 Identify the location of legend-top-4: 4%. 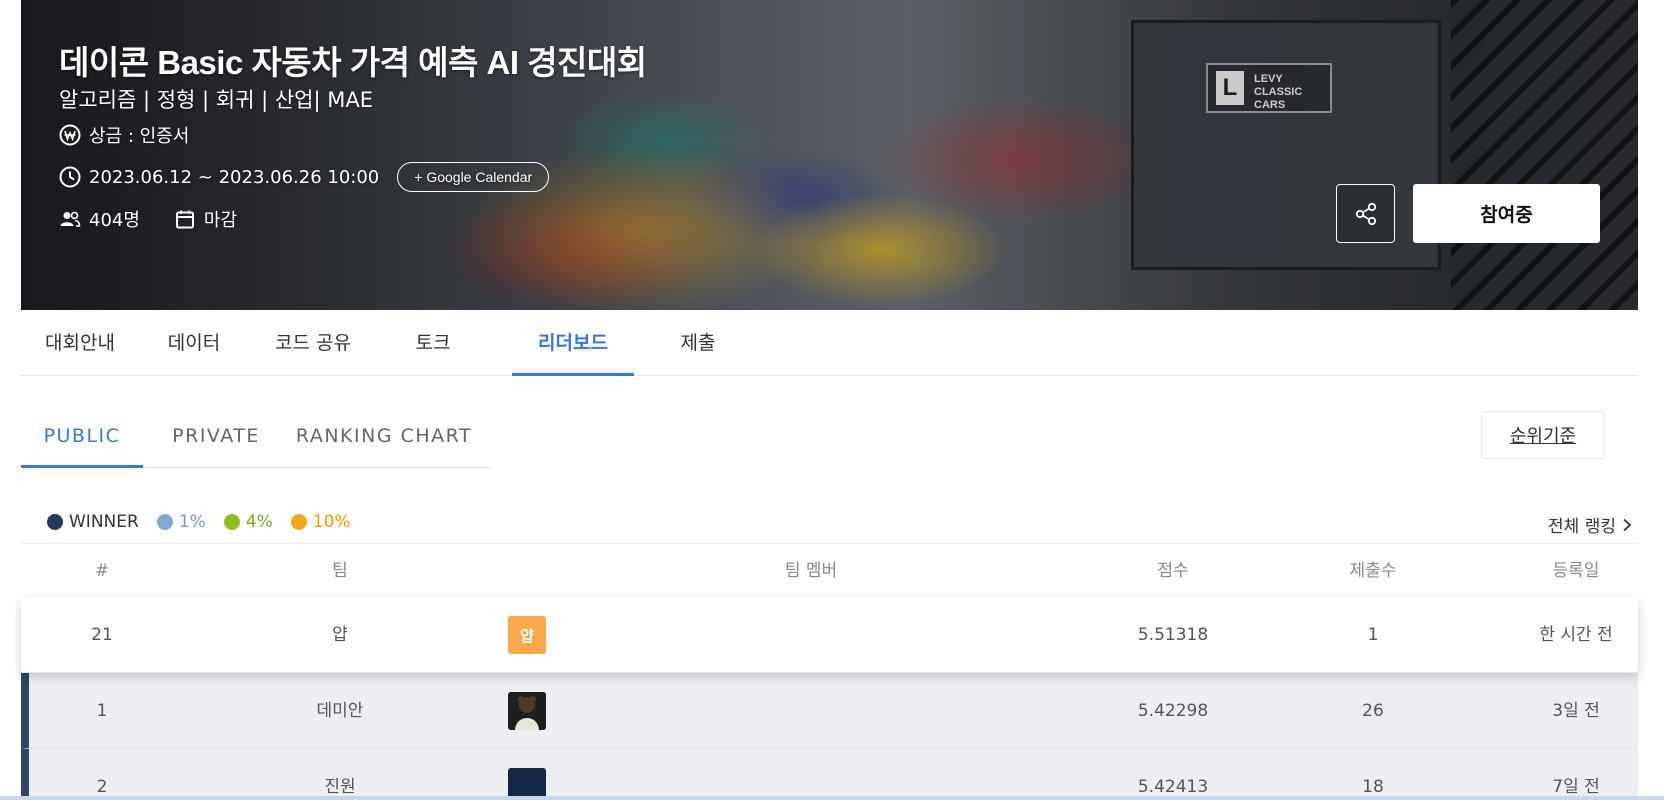
(248, 522).